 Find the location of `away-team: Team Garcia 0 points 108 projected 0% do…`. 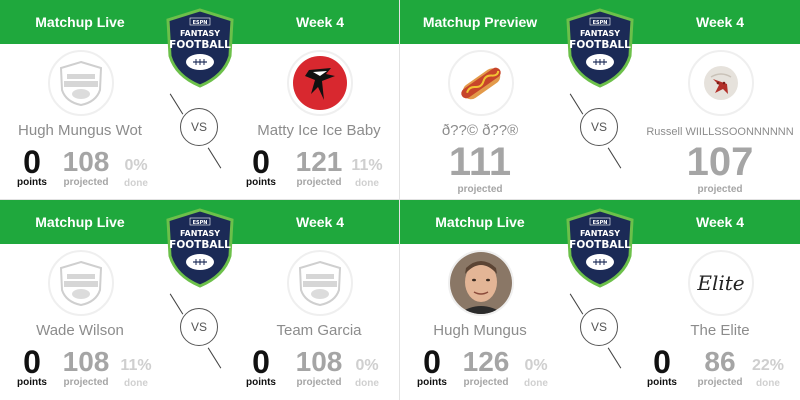

away-team: Team Garcia 0 points 108 projected 0% do… is located at coordinates (319, 325).